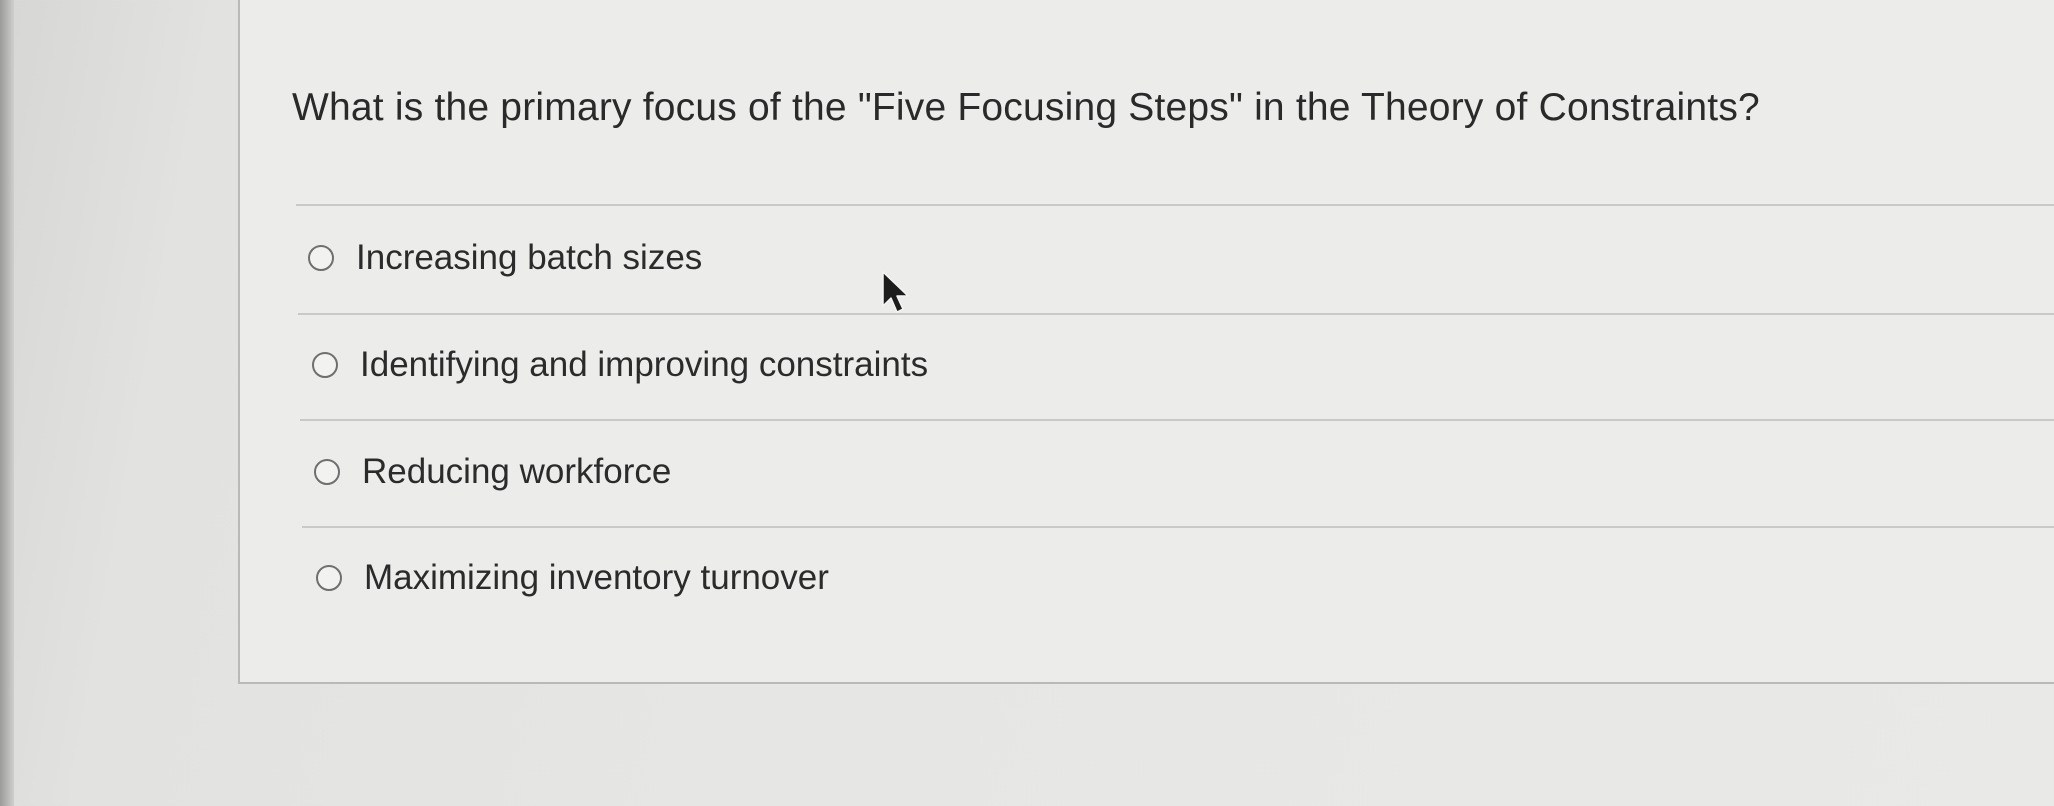 The height and width of the screenshot is (806, 2054). I want to click on option-label: Reducing workforce, so click(517, 471).